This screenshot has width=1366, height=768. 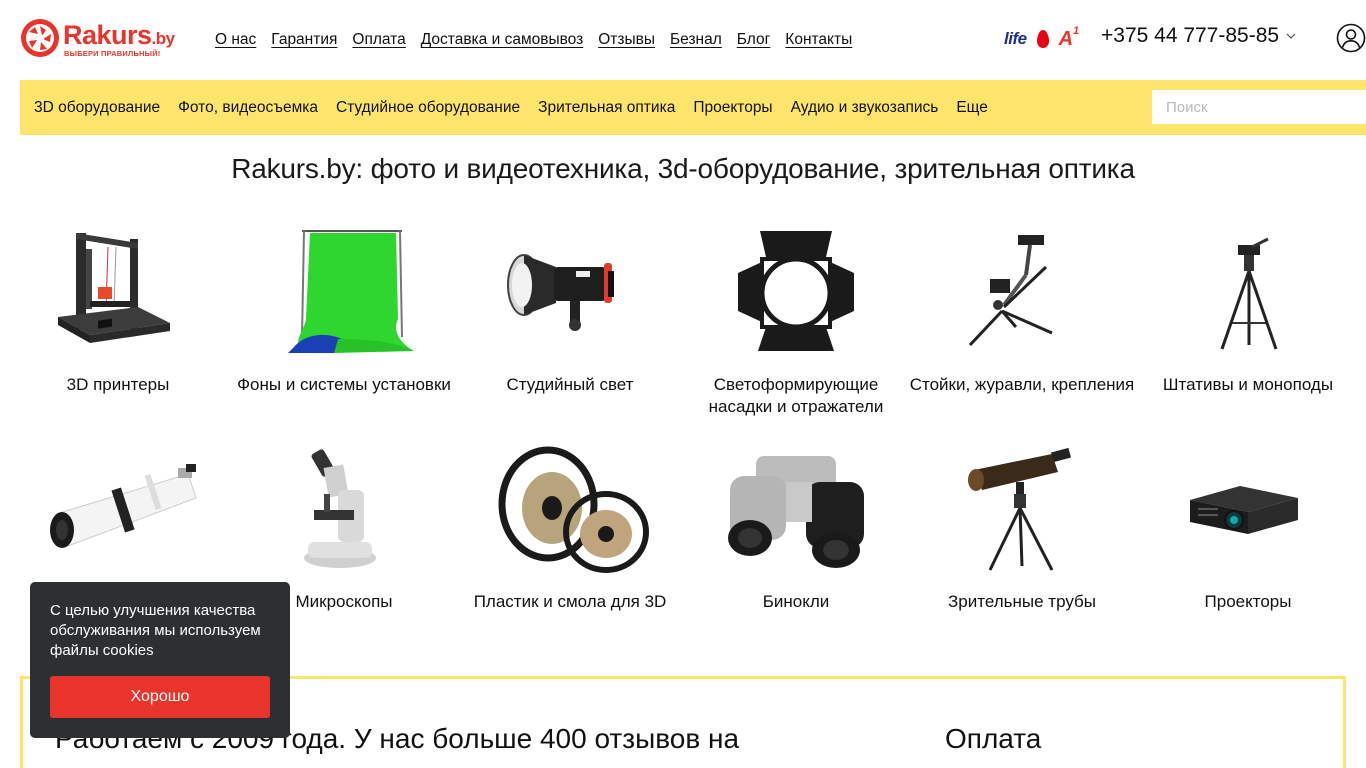 I want to click on category-audio: Аудио и звукозапись, so click(x=865, y=108).